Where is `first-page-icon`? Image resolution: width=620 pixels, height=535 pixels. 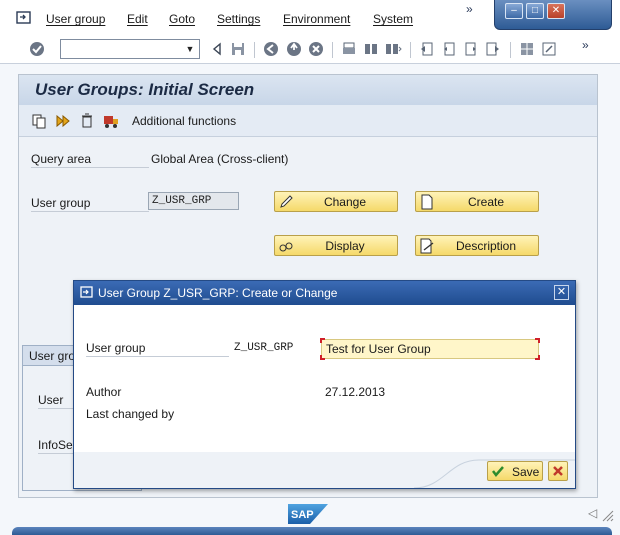
first-page-icon is located at coordinates (427, 49).